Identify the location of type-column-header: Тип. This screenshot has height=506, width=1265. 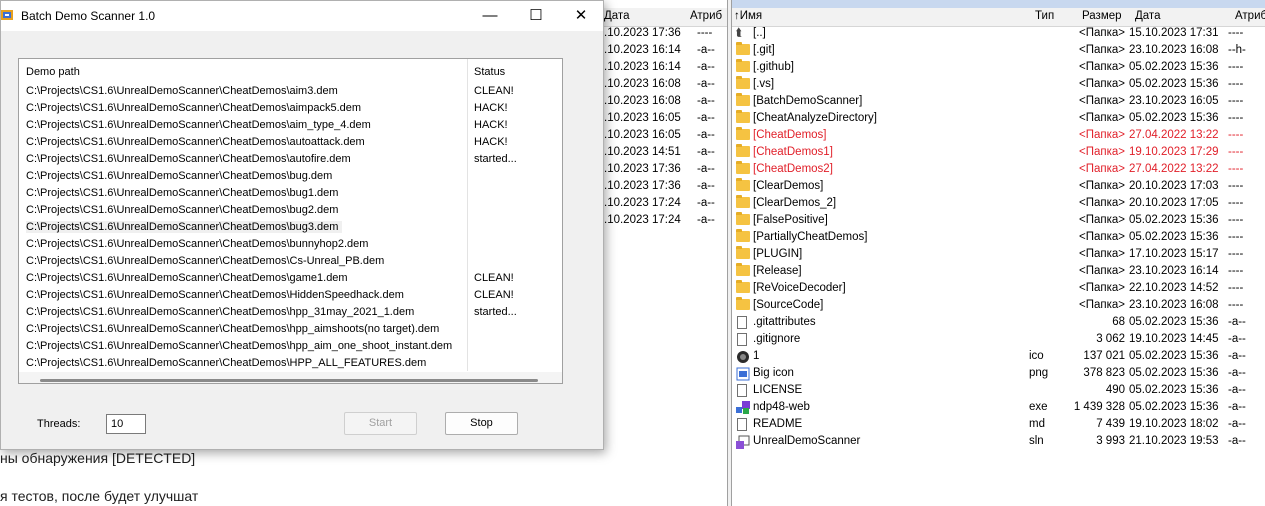
(1044, 16).